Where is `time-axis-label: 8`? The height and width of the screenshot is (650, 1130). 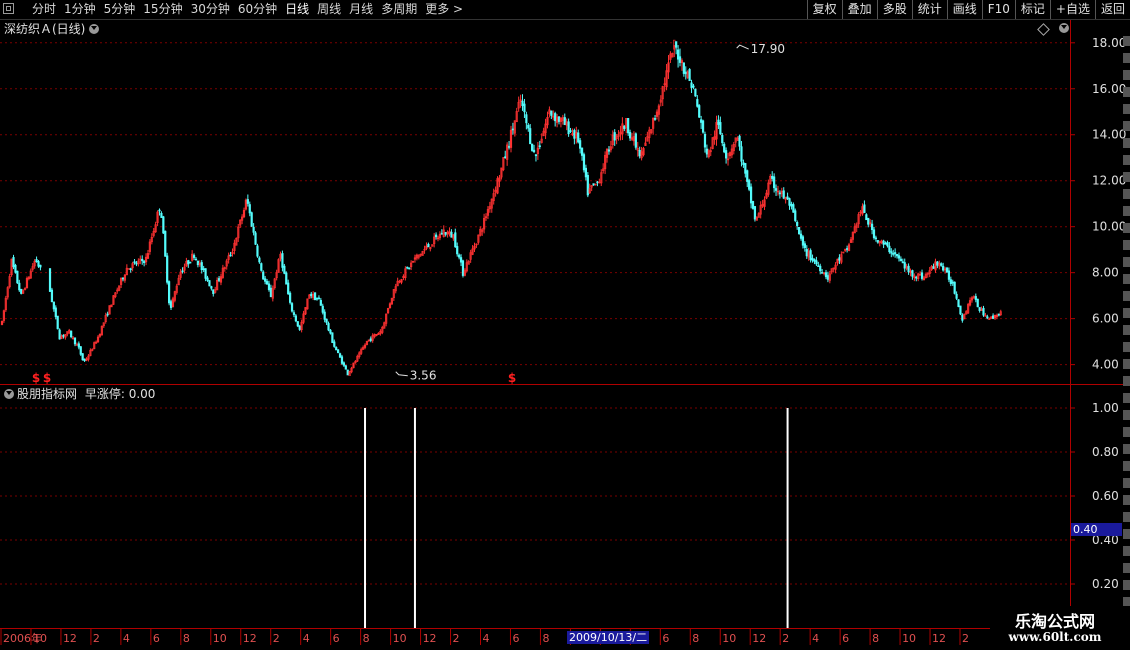 time-axis-label: 8 is located at coordinates (545, 638).